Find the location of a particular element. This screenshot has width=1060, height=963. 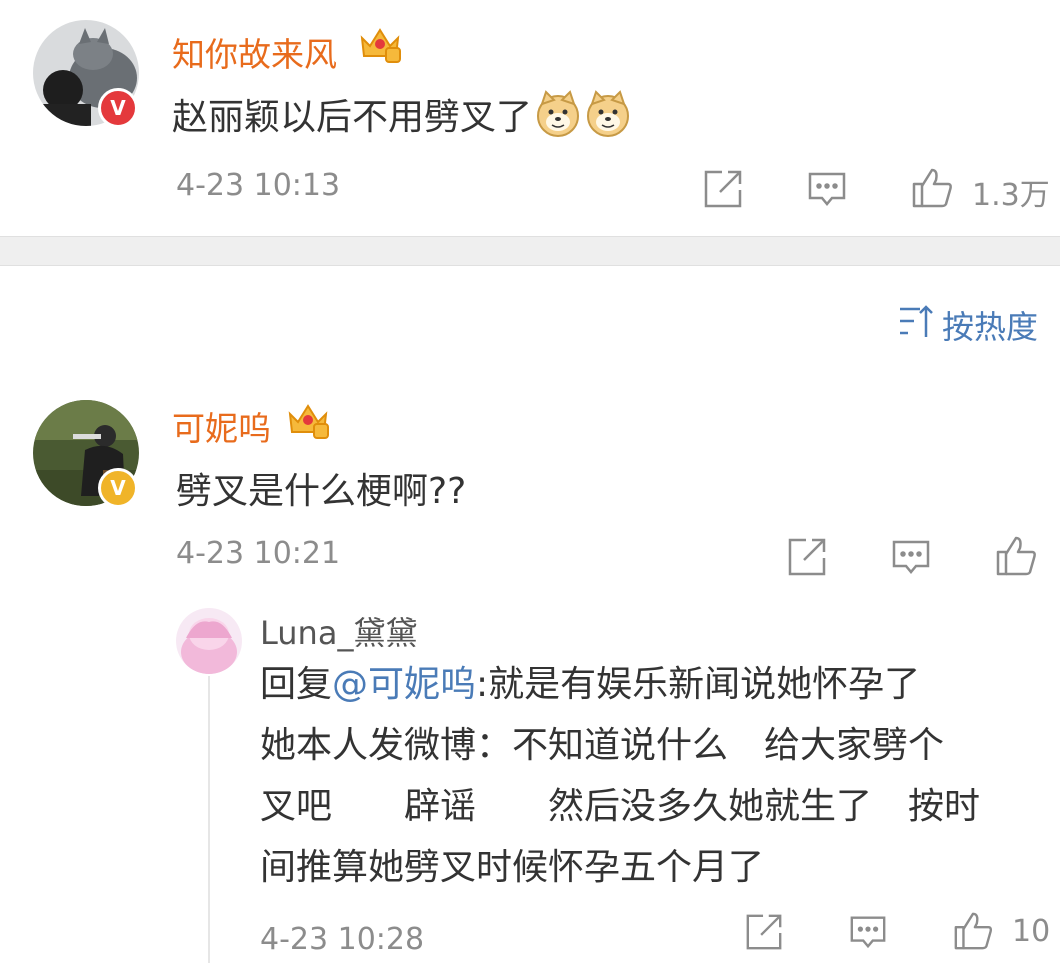

comment-time: 4-23 10:21 is located at coordinates (258, 553).